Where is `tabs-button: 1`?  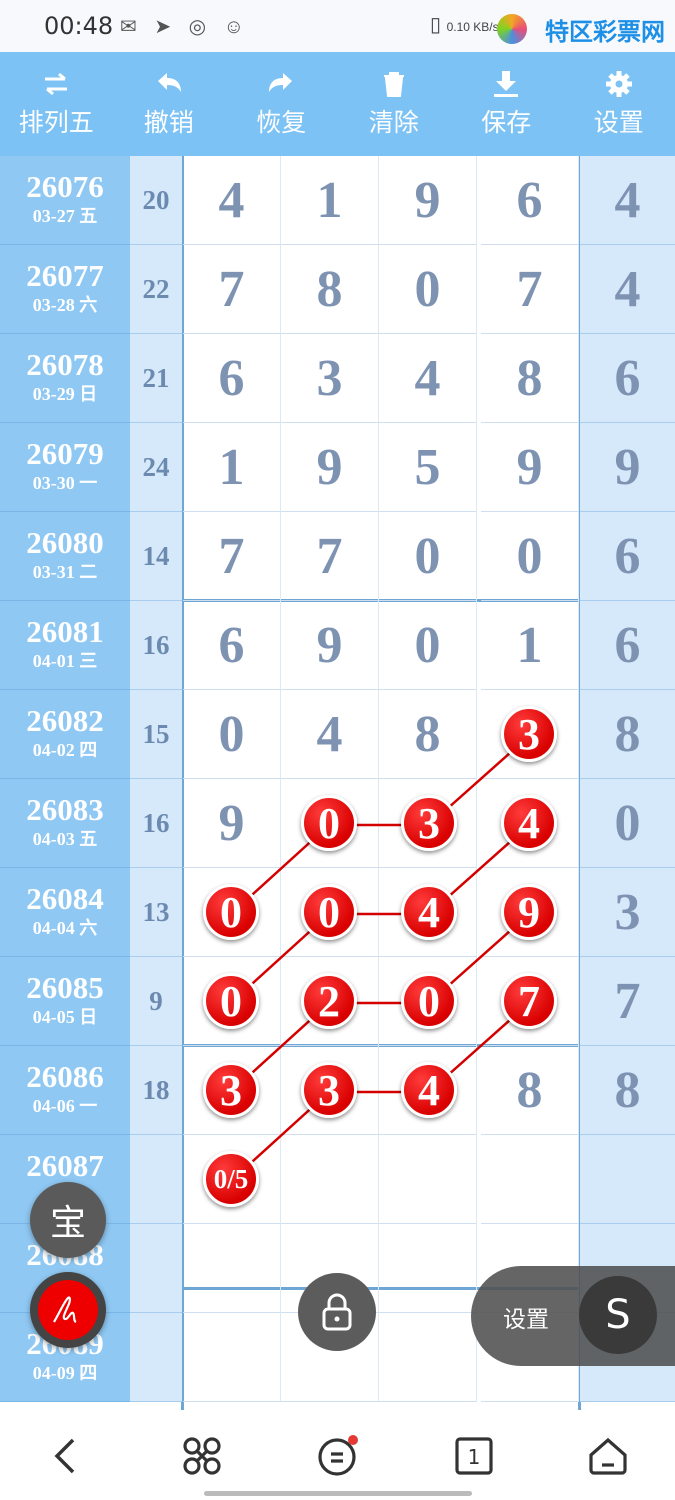 tabs-button: 1 is located at coordinates (474, 1456).